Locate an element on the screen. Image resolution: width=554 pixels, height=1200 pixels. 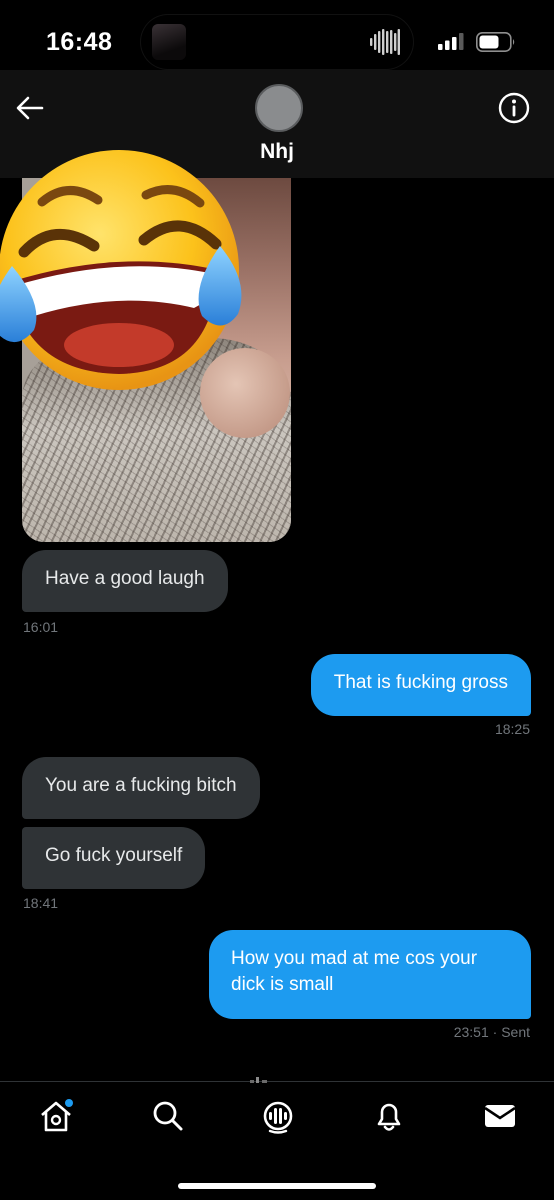
spaces-icon is located at coordinates (278, 1116).